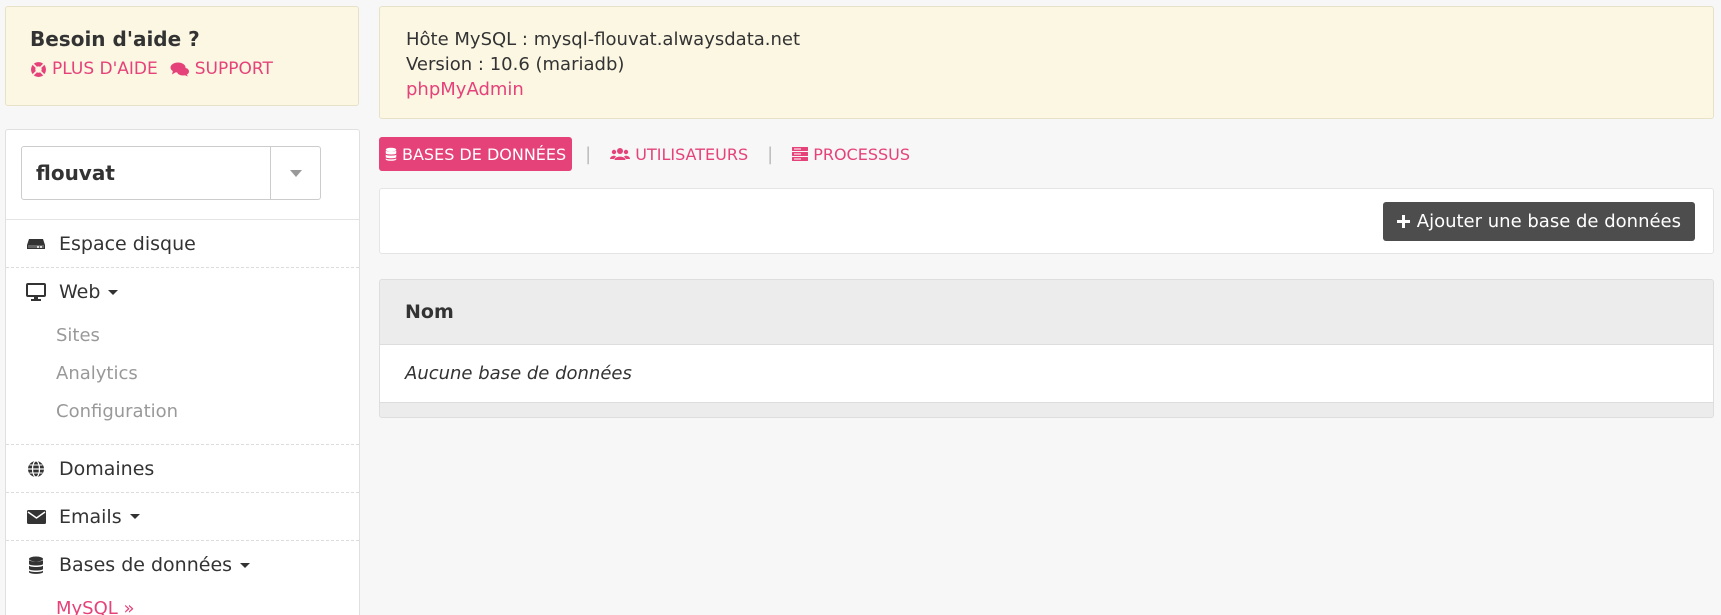 The image size is (1721, 615). Describe the element at coordinates (1046, 221) in the screenshot. I see `toolbar: Ajouter une base de données` at that location.